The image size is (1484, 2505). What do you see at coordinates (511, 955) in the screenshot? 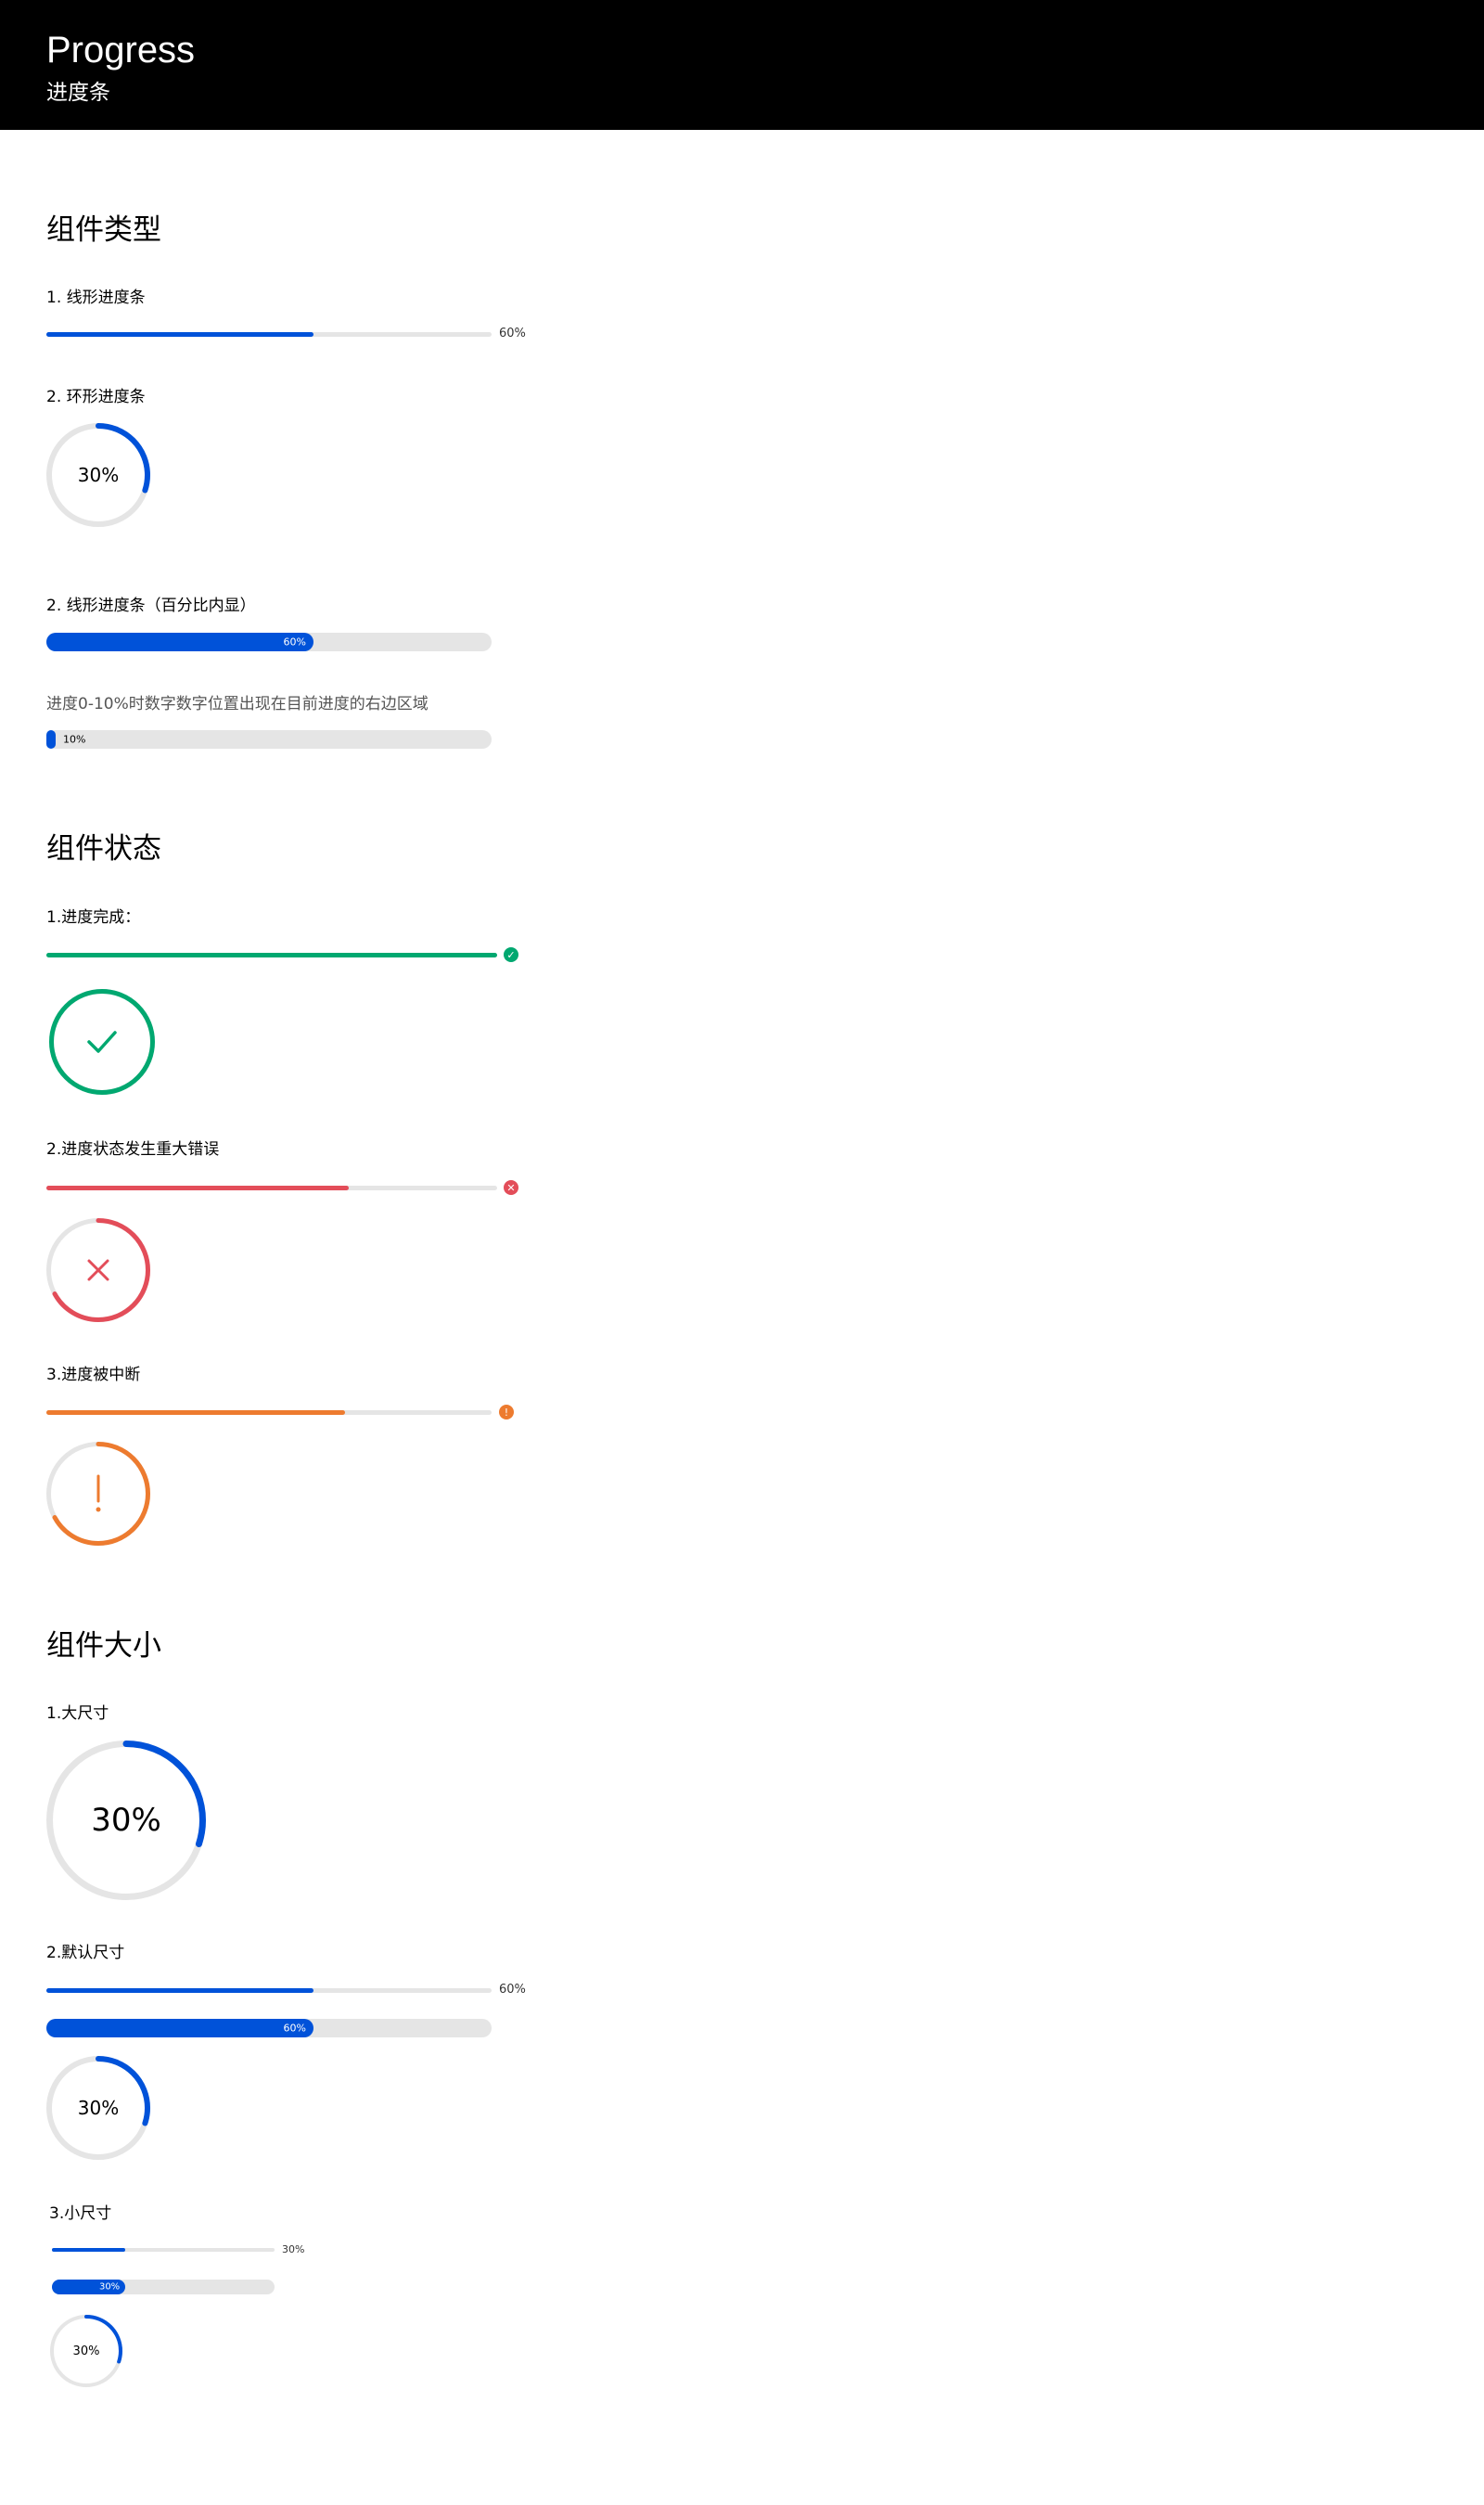
I see `success-status-icon: ✓` at bounding box center [511, 955].